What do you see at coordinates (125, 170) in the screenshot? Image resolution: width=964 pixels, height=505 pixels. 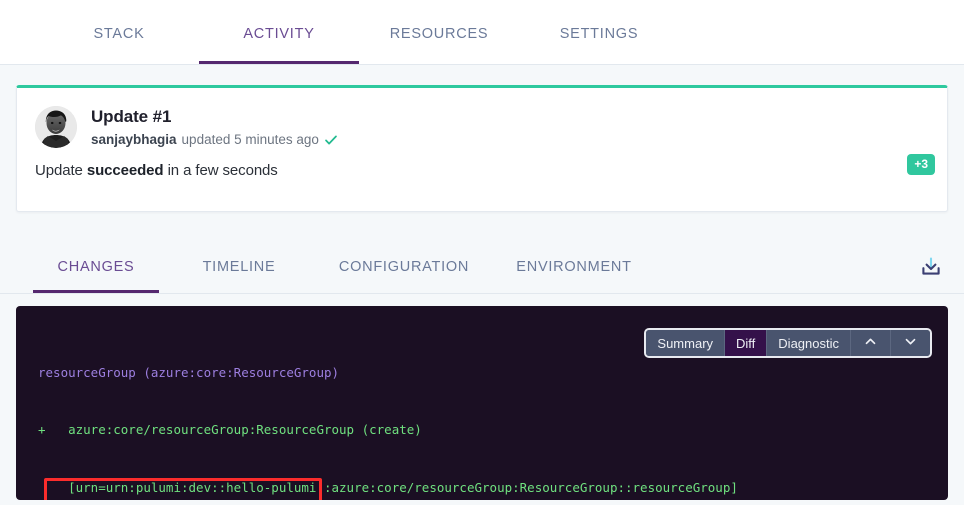 I see `status-strong: succeeded` at bounding box center [125, 170].